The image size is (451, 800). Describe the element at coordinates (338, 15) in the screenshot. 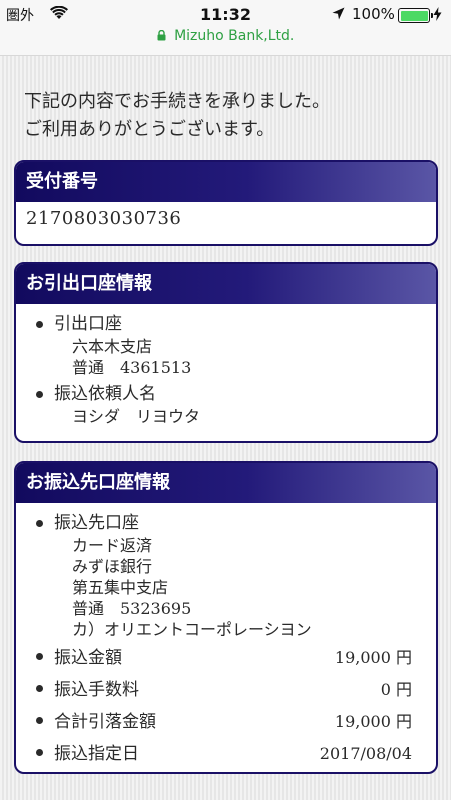

I see `location-arrow-icon` at that location.